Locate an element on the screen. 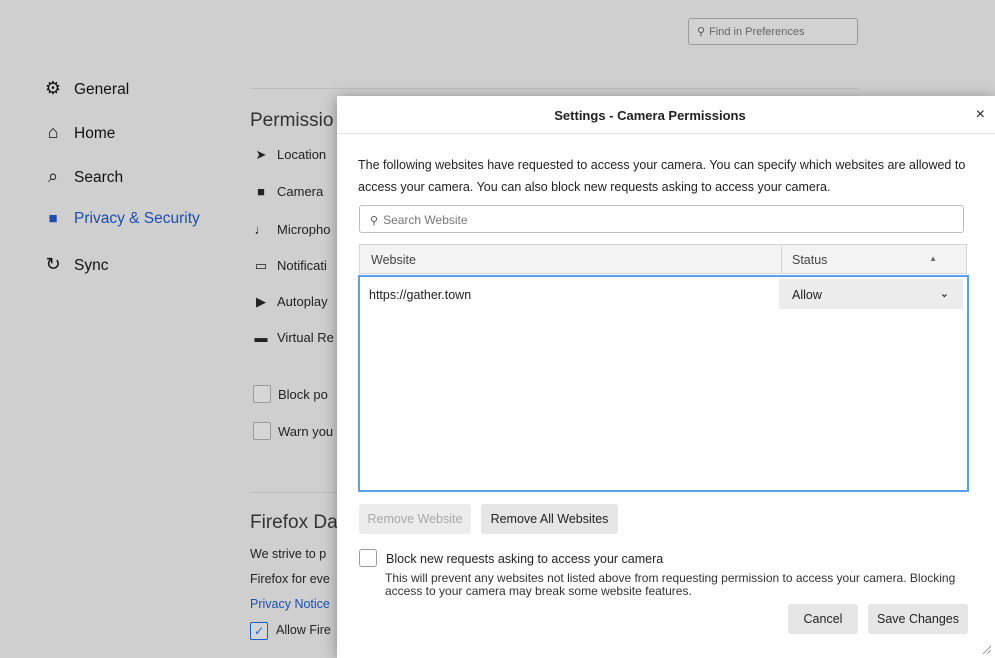  vr-headset-icon: ▬ is located at coordinates (261, 337).